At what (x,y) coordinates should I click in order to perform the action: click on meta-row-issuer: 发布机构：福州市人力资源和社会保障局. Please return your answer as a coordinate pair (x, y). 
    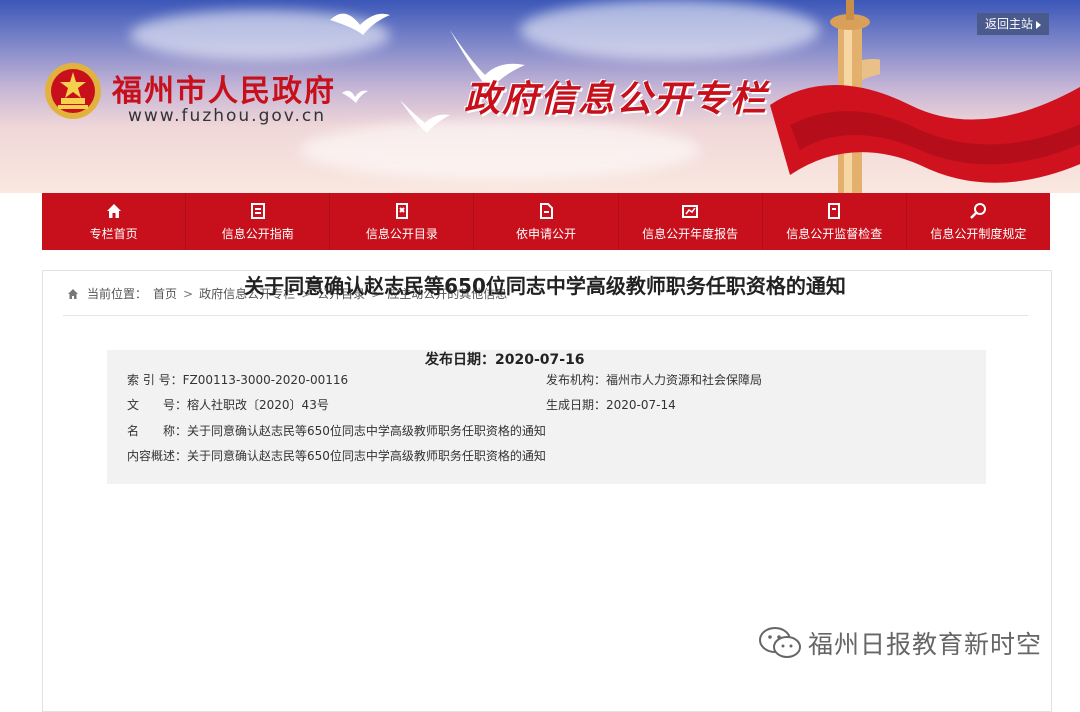
    Looking at the image, I should click on (654, 379).